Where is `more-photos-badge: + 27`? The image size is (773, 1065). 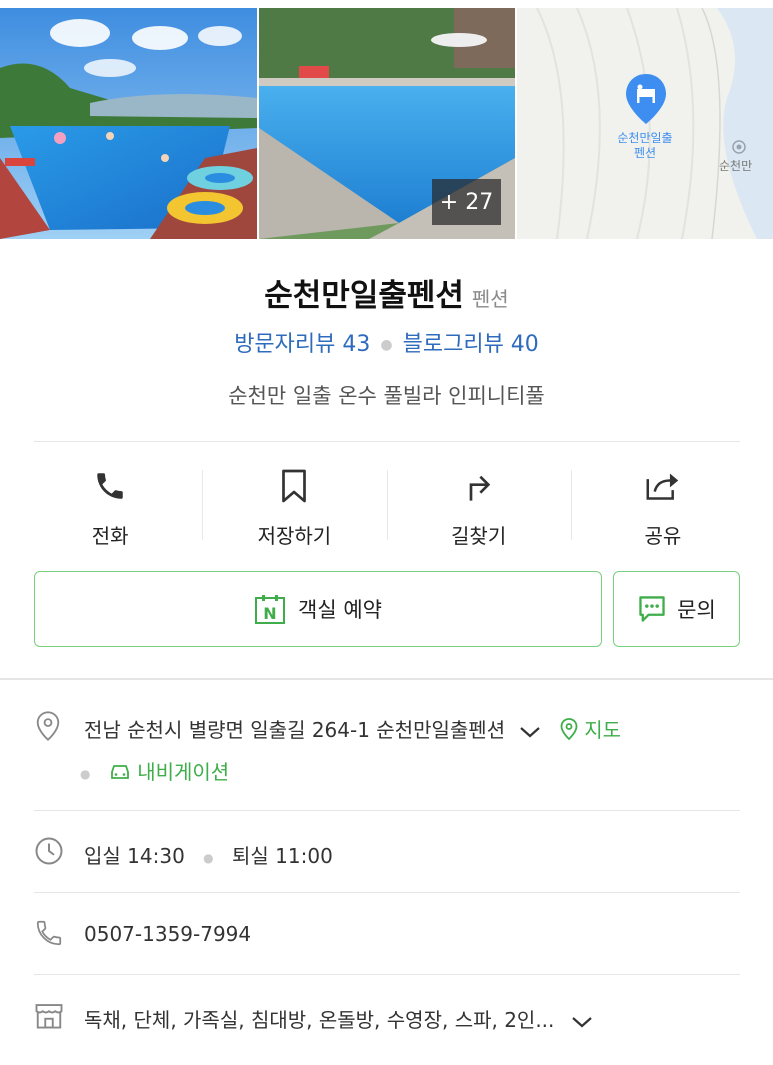
more-photos-badge: + 27 is located at coordinates (466, 202).